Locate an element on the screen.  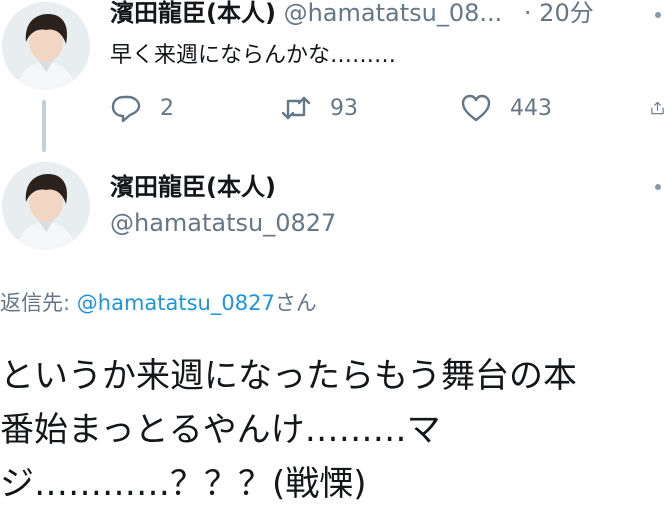
parent-tweet-header: 濱田龍臣(本人) @hamatatsu_08... · 20分 is located at coordinates (352, 14).